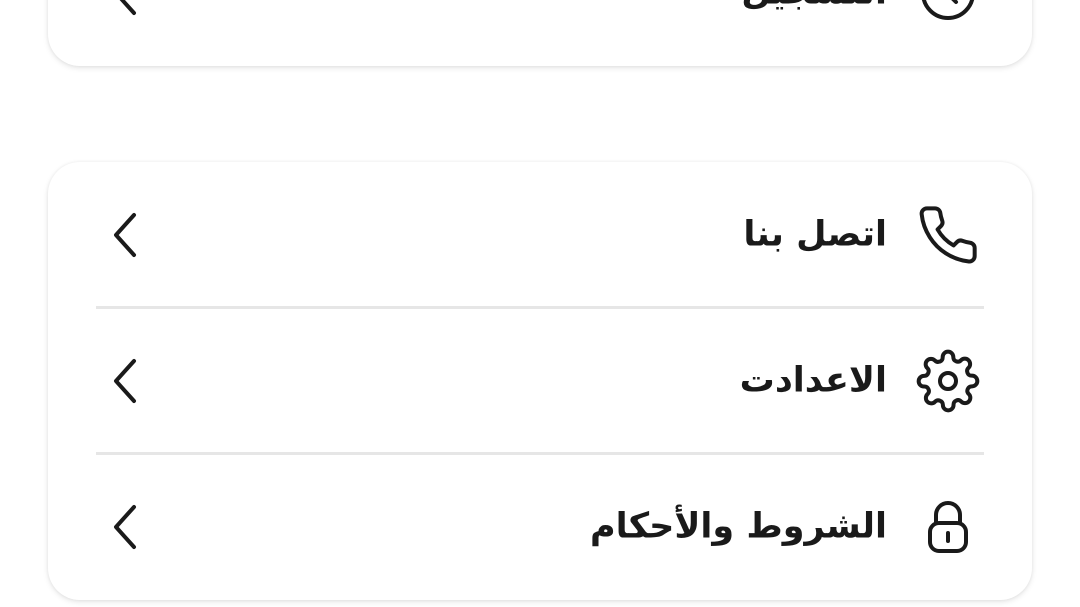 This screenshot has height=607, width=1080. What do you see at coordinates (948, 527) in the screenshot?
I see `lock-icon` at bounding box center [948, 527].